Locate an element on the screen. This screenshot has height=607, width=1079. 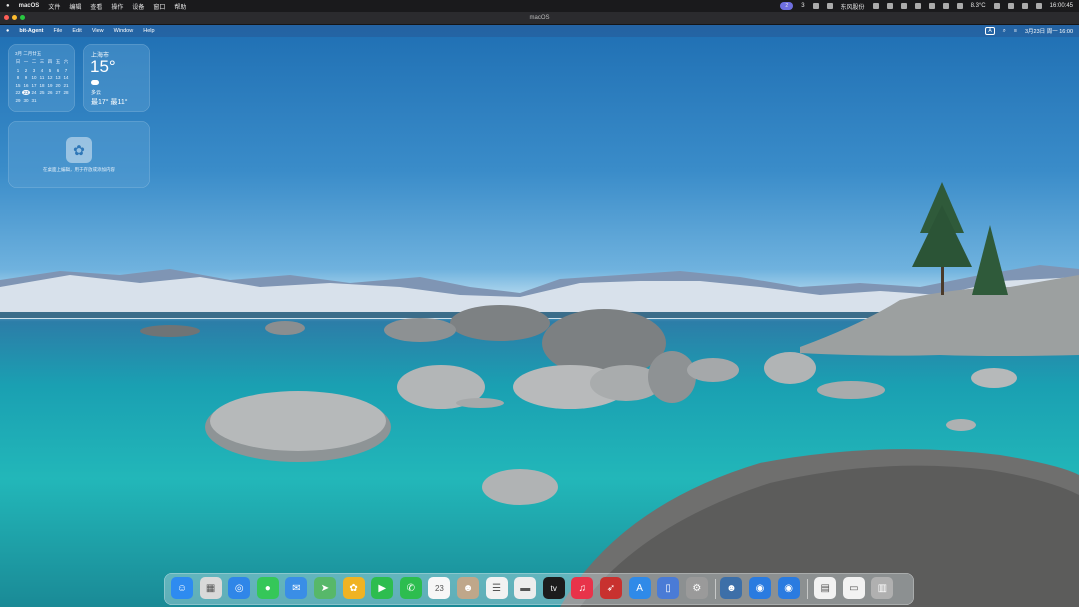
calendar-day: 28 is located at coordinates (66, 92).